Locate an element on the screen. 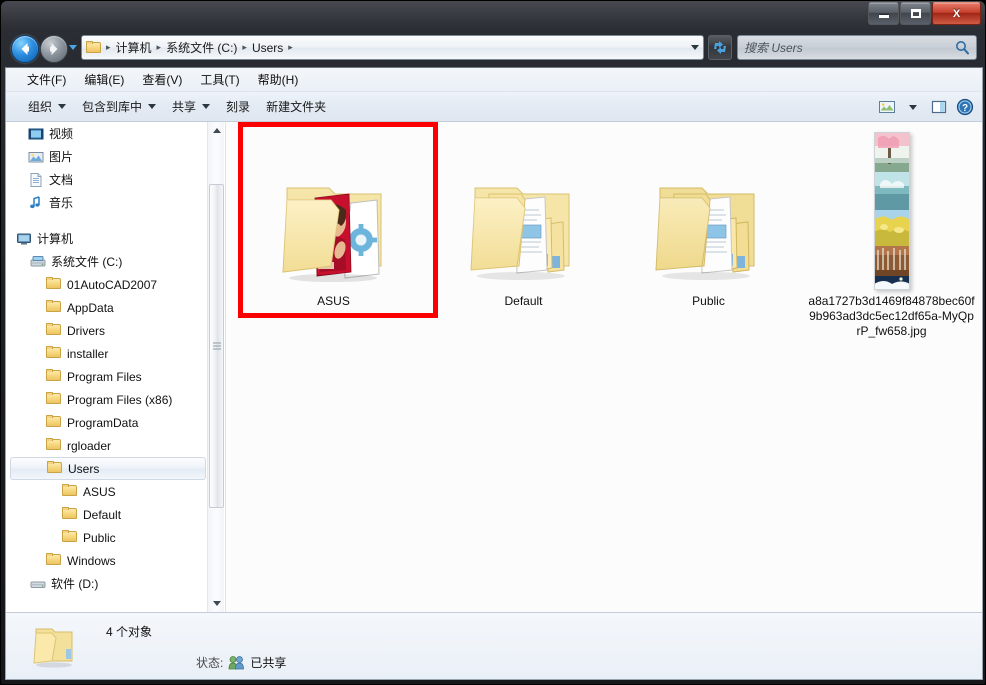  menu-file: 文件(F) is located at coordinates (46, 79).